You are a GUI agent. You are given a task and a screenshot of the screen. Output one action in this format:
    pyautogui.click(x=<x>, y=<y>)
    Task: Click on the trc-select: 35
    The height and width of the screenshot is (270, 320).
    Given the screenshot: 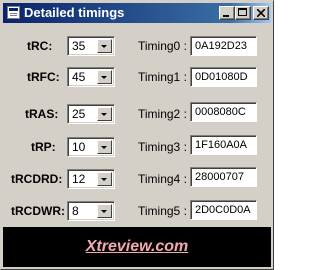 What is the action you would take?
    pyautogui.click(x=91, y=46)
    